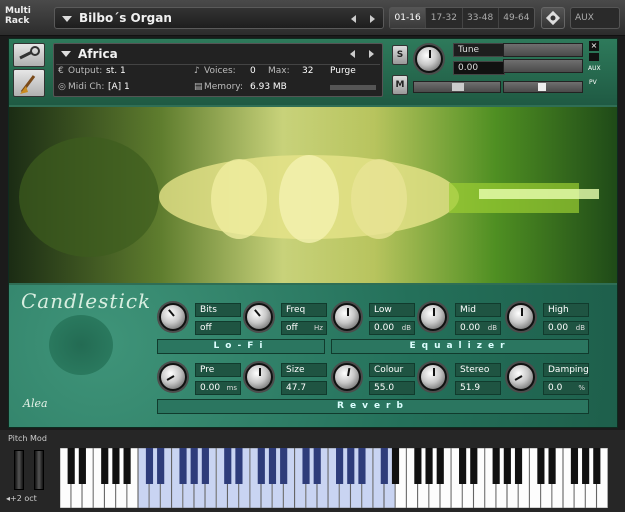 Image resolution: width=625 pixels, height=512 pixels. I want to click on volume-handle, so click(542, 87).